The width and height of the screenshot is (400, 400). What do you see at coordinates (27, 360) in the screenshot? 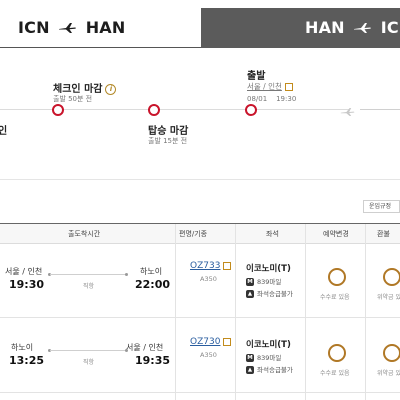
I see `departure-time: 13:25` at bounding box center [27, 360].